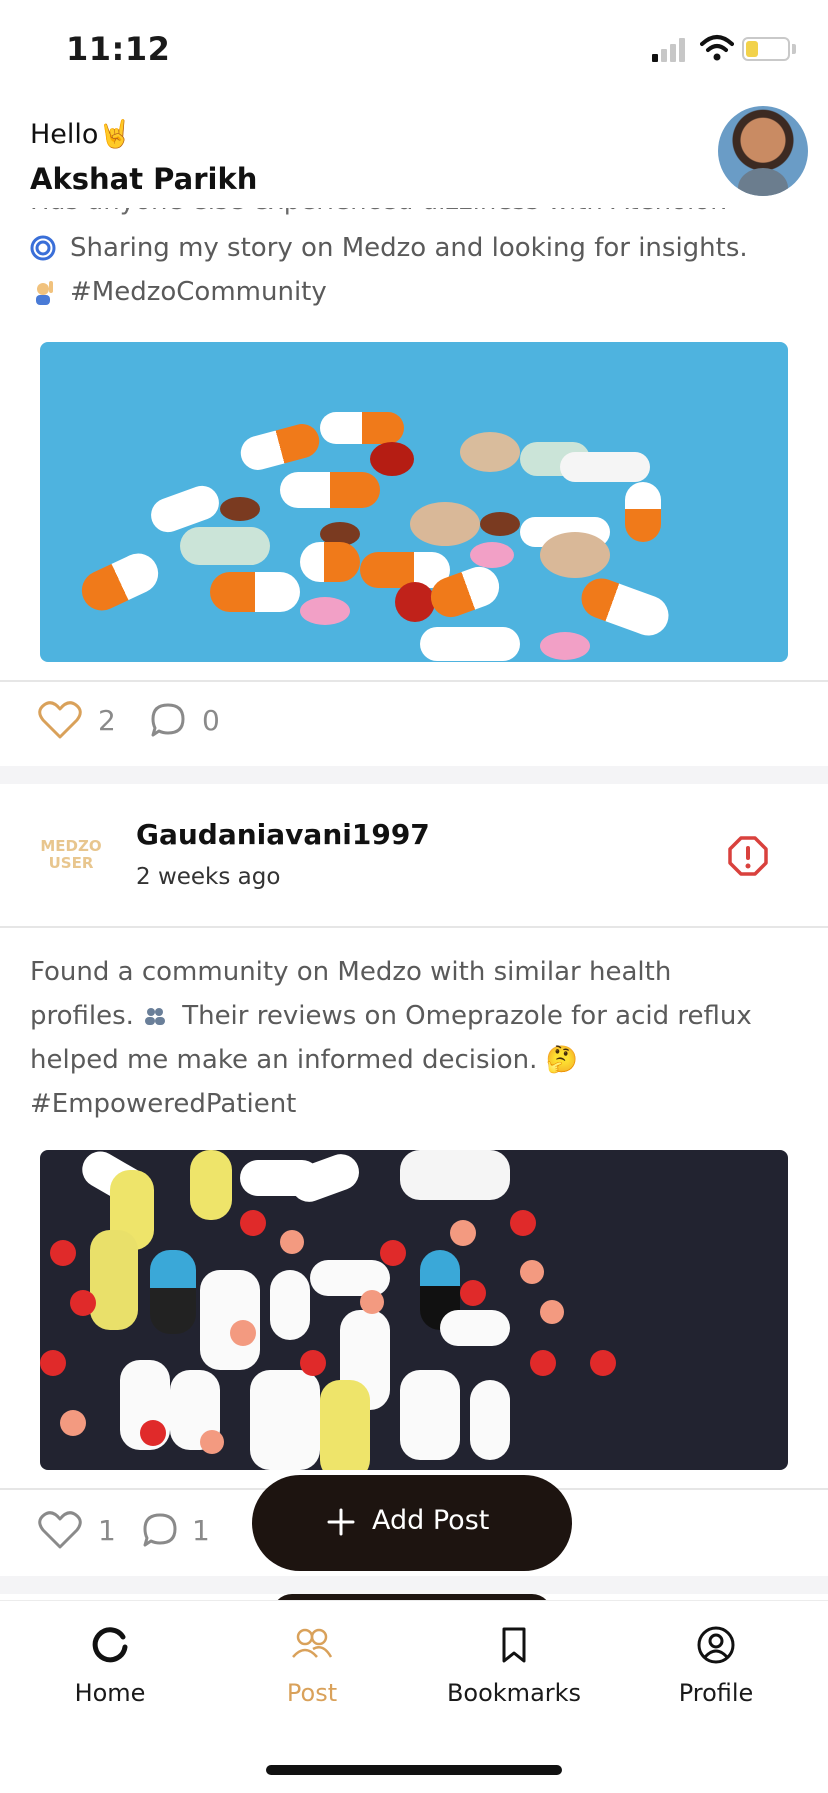 This screenshot has height=1793, width=828. Describe the element at coordinates (748, 856) in the screenshot. I see `report-icon` at that location.